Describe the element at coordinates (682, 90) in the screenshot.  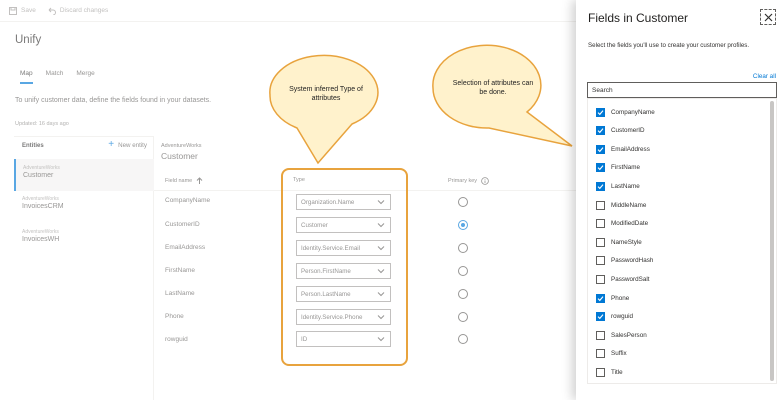
I see `search-input: Search` at that location.